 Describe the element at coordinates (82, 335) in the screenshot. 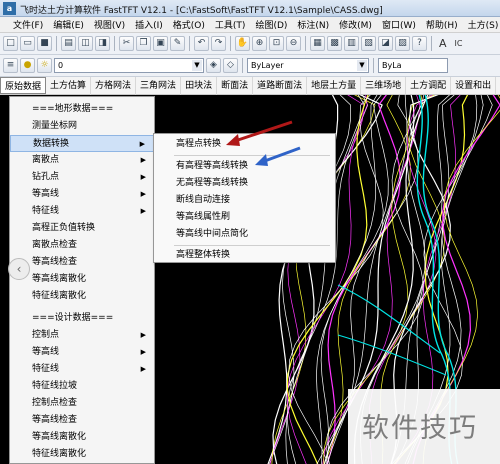

I see `menu-item-control-points: 控制点 ▶` at that location.